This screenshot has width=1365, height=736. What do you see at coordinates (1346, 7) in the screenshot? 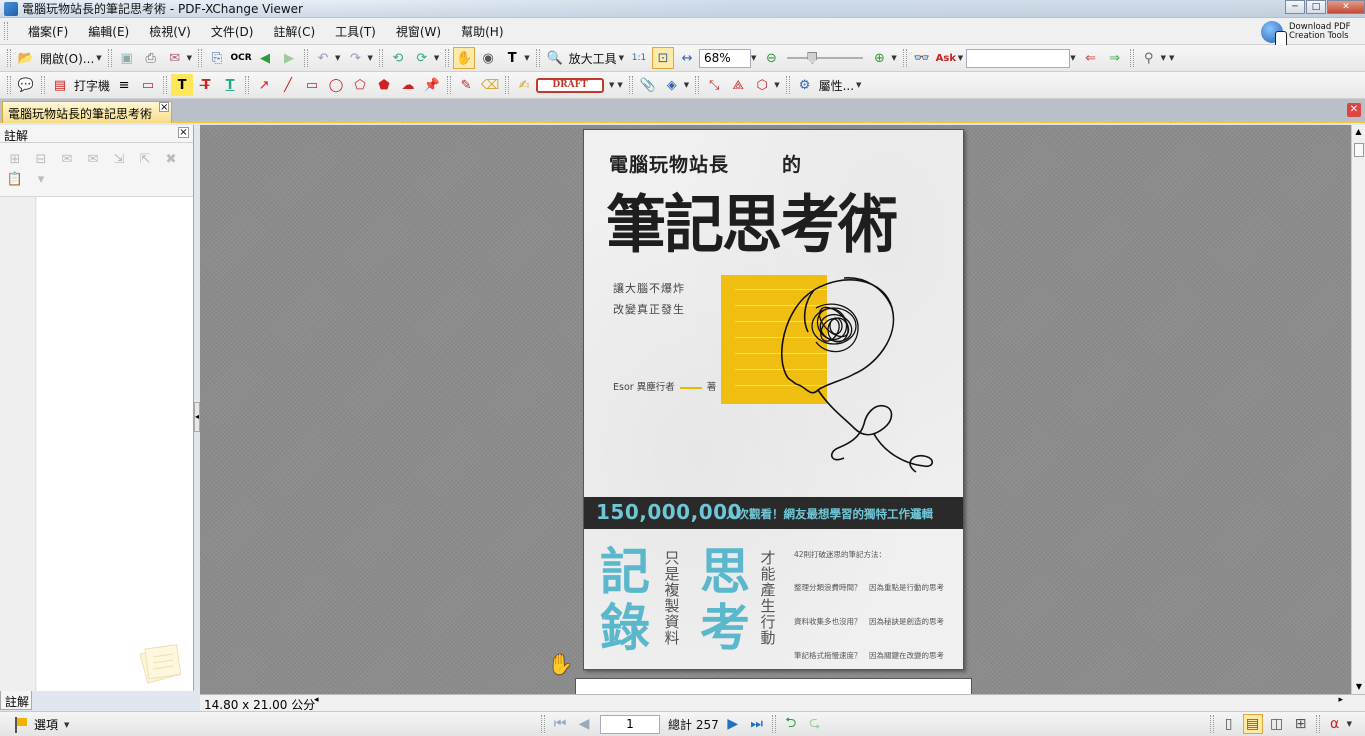
I see `close-button: ✕` at bounding box center [1346, 7].